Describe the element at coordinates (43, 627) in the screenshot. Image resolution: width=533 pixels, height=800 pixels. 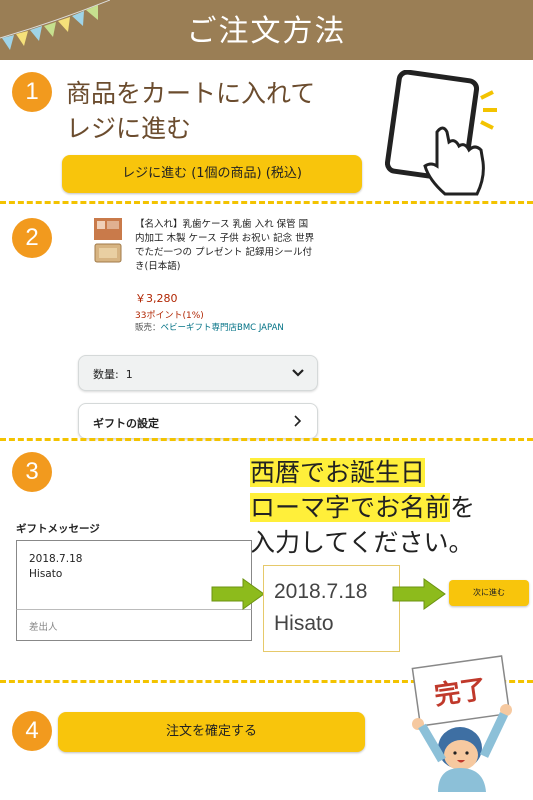
I see `sender-placeholder: 差出人` at that location.